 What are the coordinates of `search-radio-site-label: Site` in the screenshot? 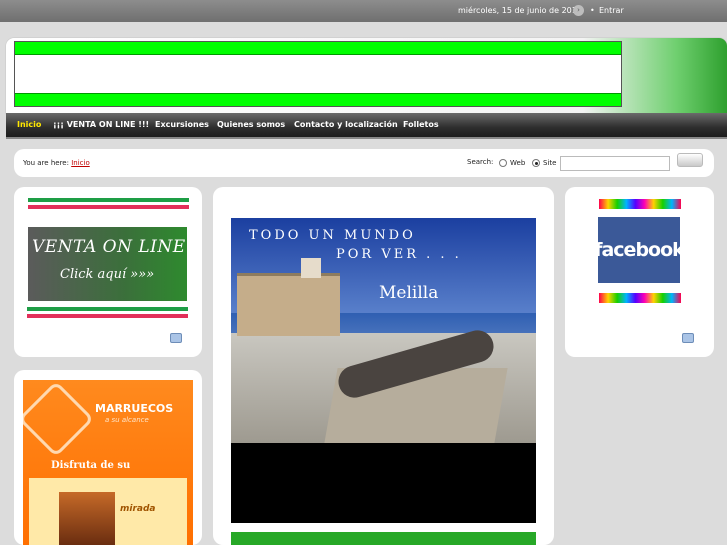 It's located at (550, 163).